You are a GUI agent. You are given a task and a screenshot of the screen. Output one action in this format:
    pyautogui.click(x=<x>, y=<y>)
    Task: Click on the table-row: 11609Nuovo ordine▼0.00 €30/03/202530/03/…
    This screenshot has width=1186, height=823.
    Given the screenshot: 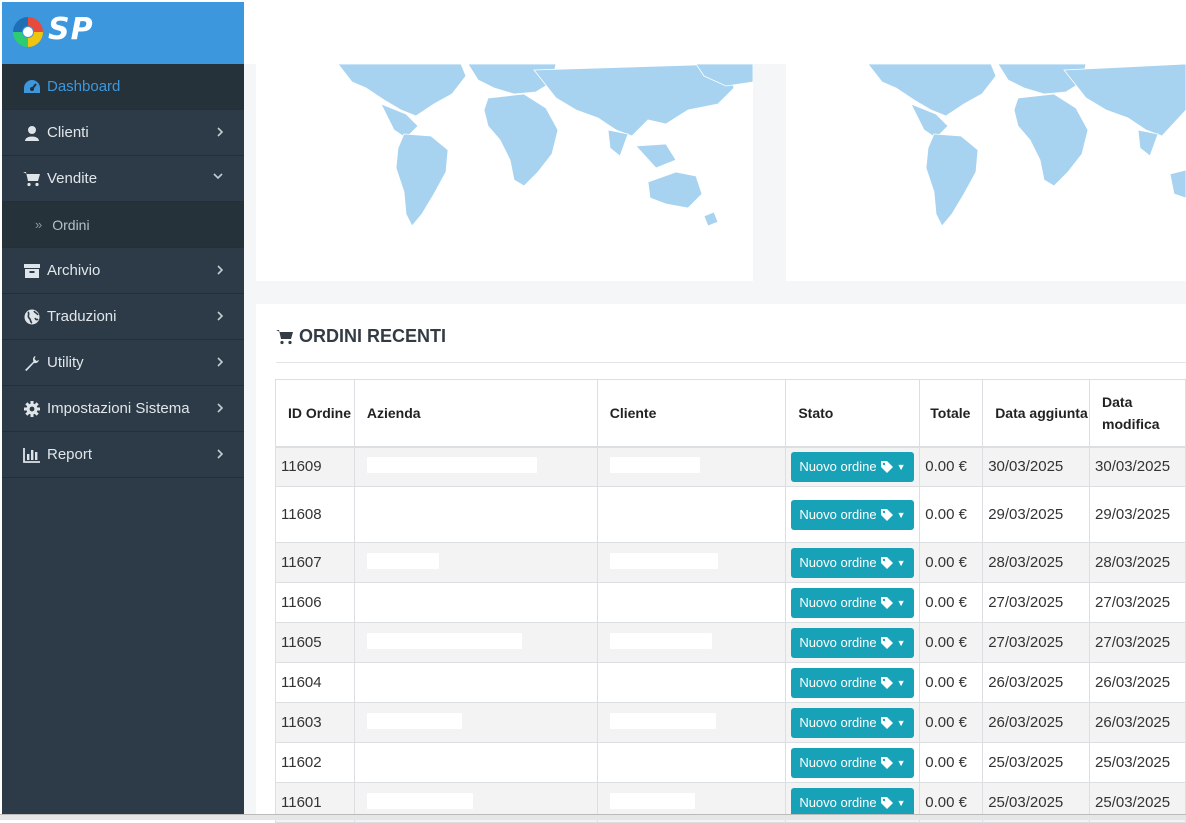 What is the action you would take?
    pyautogui.click(x=731, y=467)
    